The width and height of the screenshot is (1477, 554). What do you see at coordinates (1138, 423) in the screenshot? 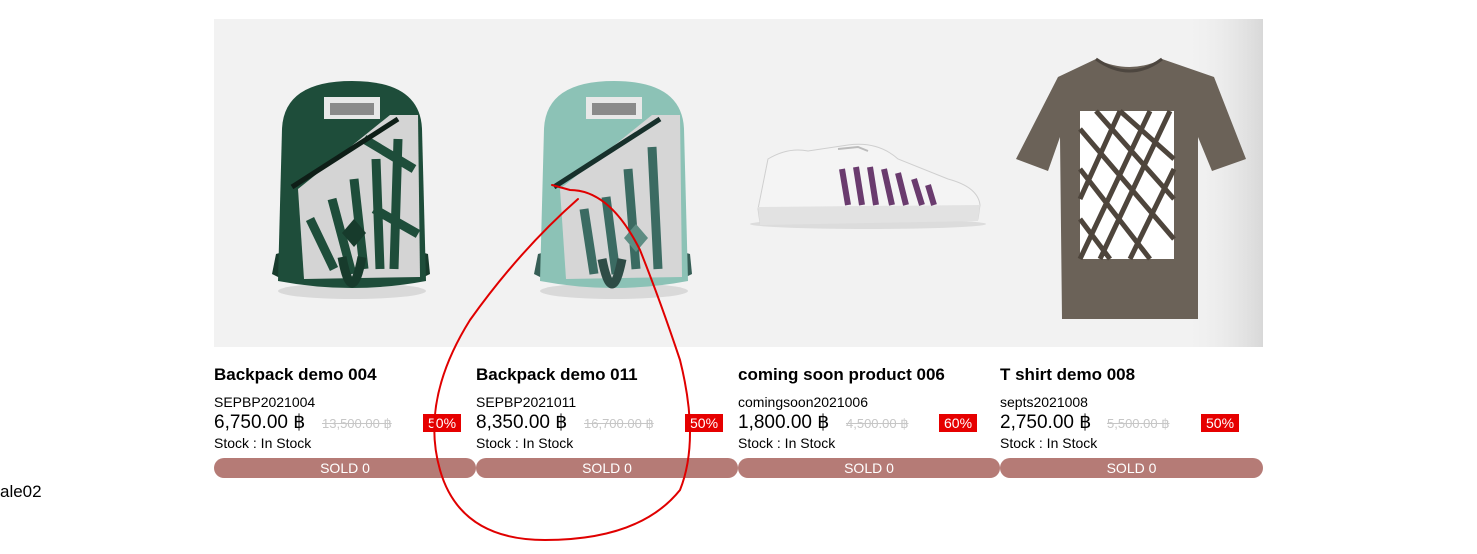
I see `product-old-price: 5,500.00 ฿` at bounding box center [1138, 423].